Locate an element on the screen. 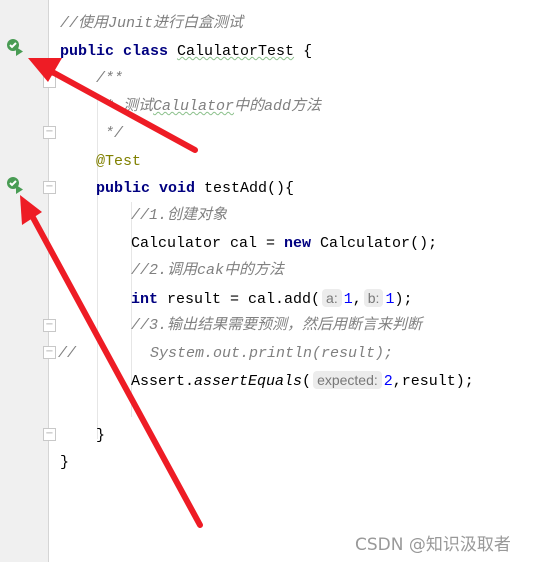 Image resolution: width=541 pixels, height=562 pixels. watermark: CSDN @知识汲取者 is located at coordinates (433, 545).